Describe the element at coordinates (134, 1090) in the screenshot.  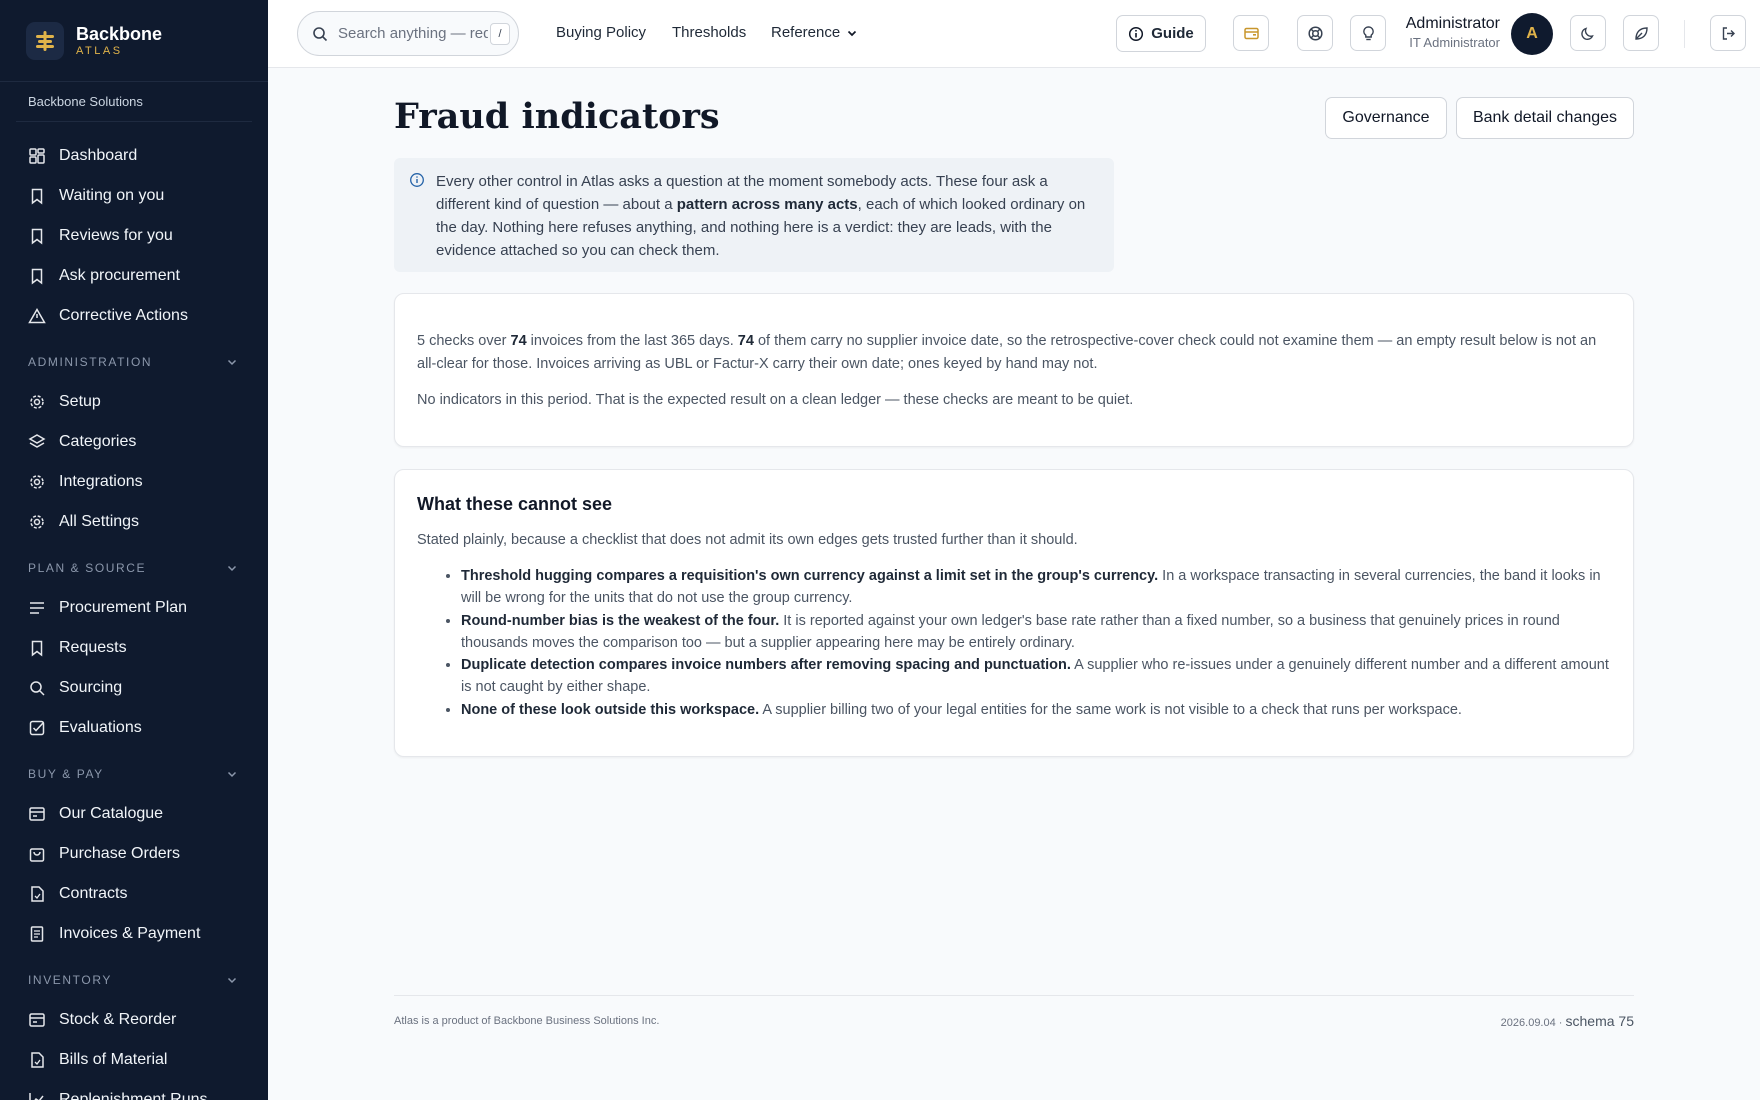
I see `sidebar-item-replenishment-runs: Replenishment Runs` at that location.